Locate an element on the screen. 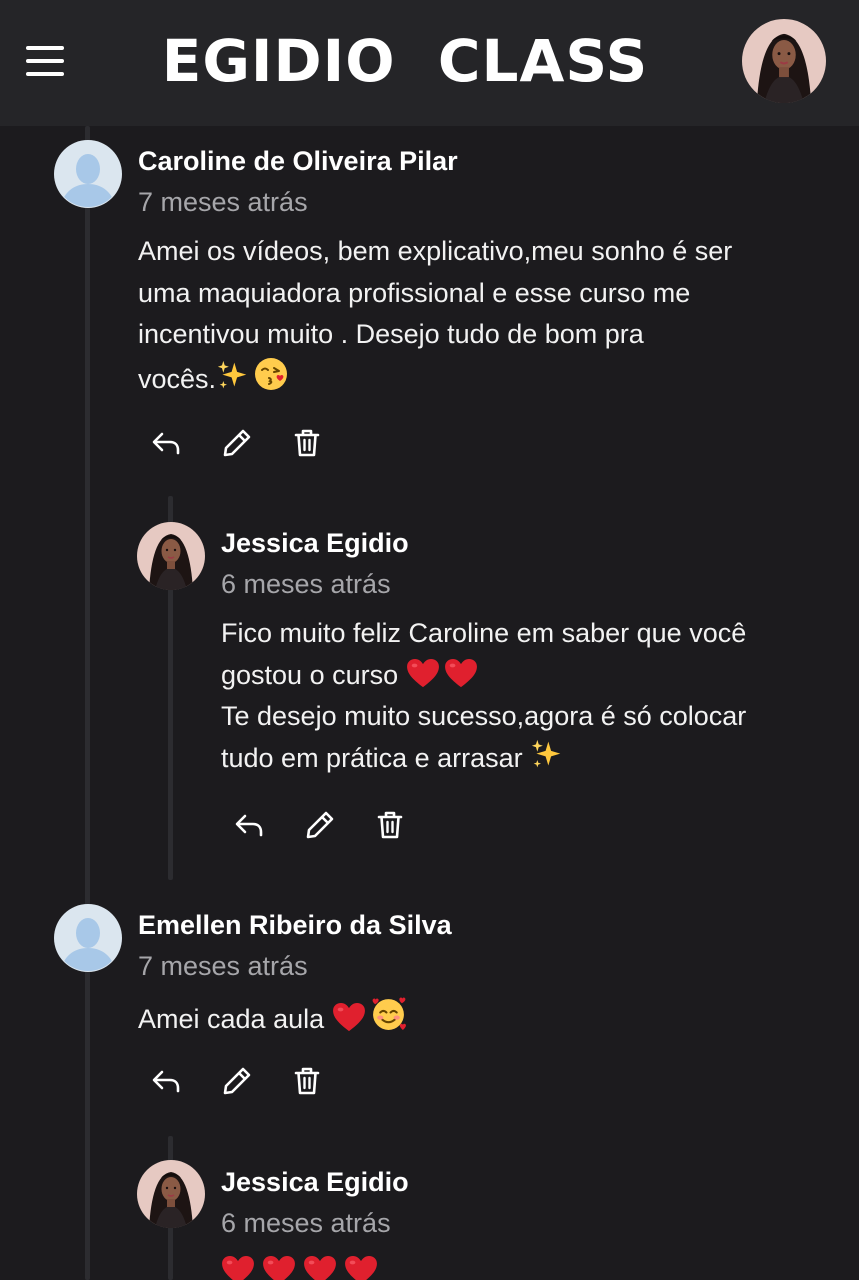 Image resolution: width=859 pixels, height=1280 pixels. comment-author: Emellen Ribeiro da Silva is located at coordinates (295, 925).